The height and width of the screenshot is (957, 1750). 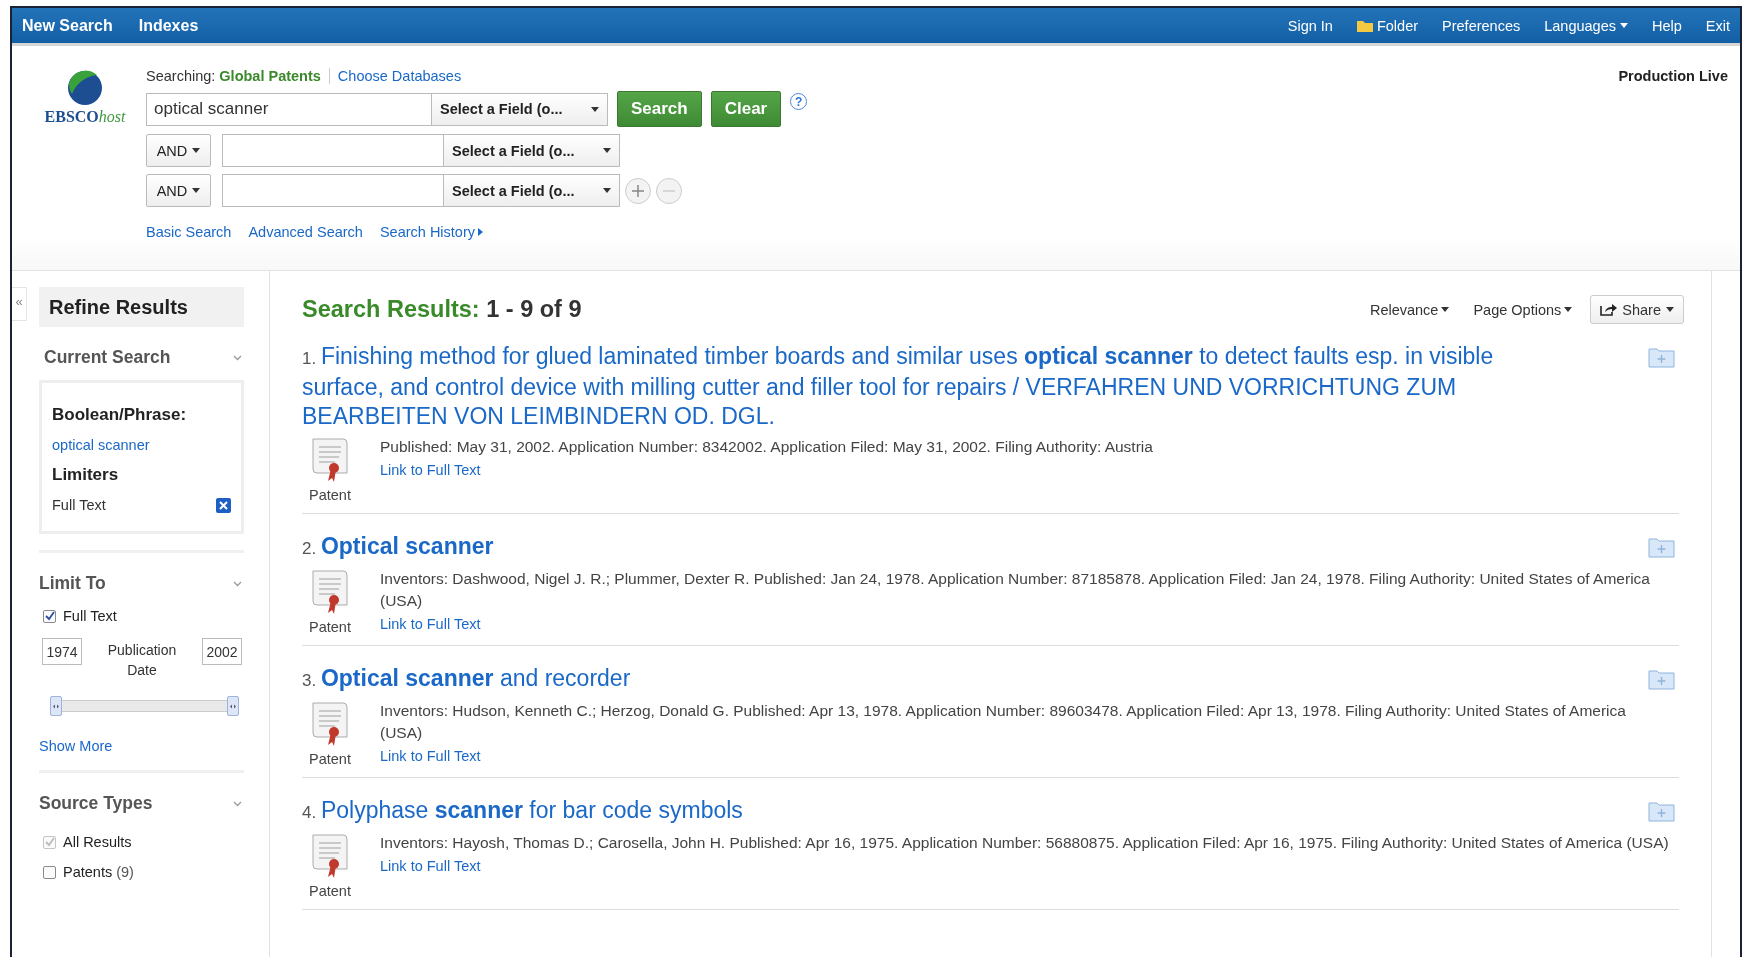 What do you see at coordinates (141, 445) in the screenshot?
I see `query-link: optical scanner` at bounding box center [141, 445].